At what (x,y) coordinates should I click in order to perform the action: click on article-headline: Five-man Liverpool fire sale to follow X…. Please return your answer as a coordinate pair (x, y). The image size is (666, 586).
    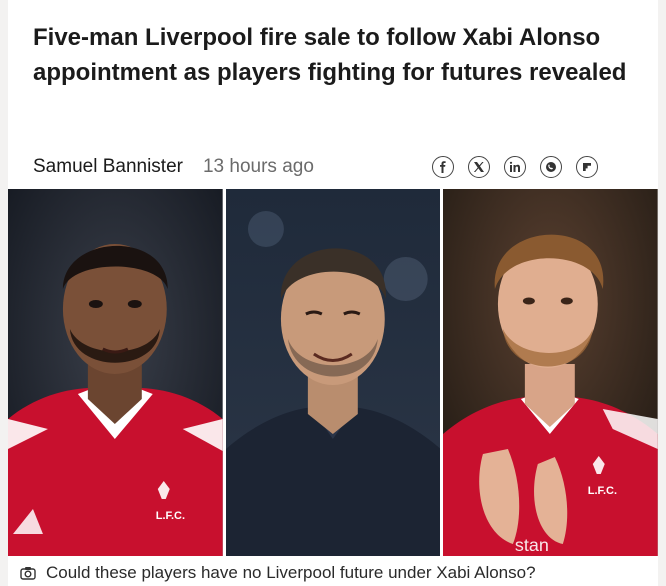
    Looking at the image, I should click on (330, 55).